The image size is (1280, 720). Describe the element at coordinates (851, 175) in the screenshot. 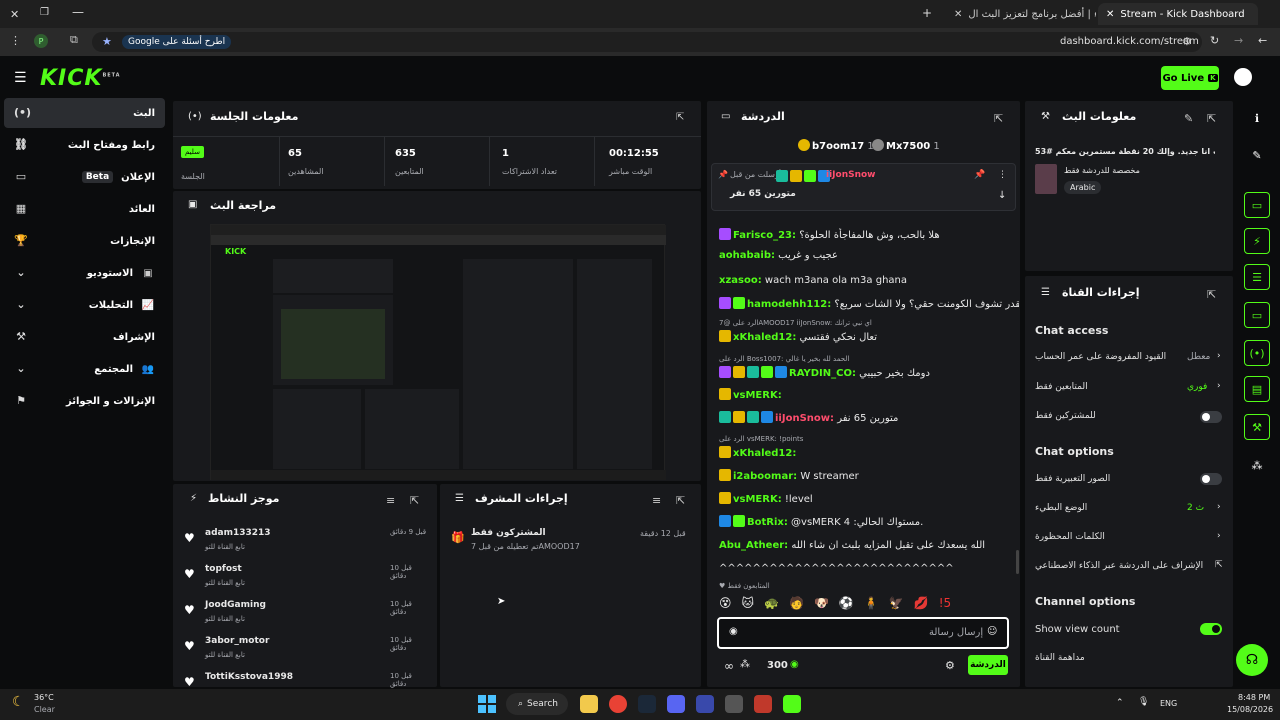

I see `pinned-user: iiJonSnow` at that location.